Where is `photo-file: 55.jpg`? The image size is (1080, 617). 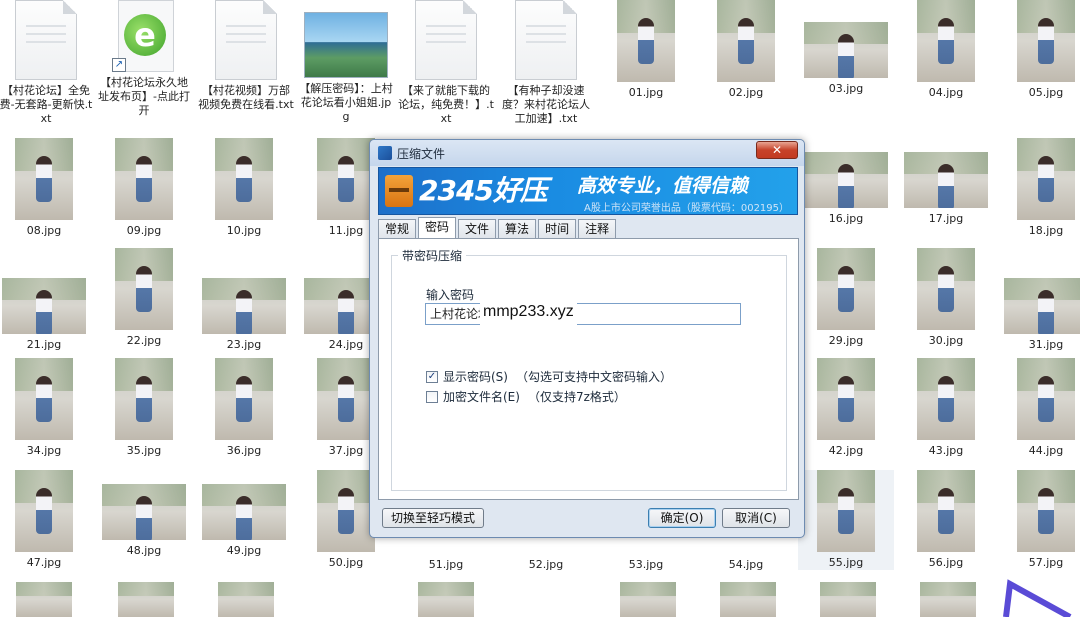 photo-file: 55.jpg is located at coordinates (846, 520).